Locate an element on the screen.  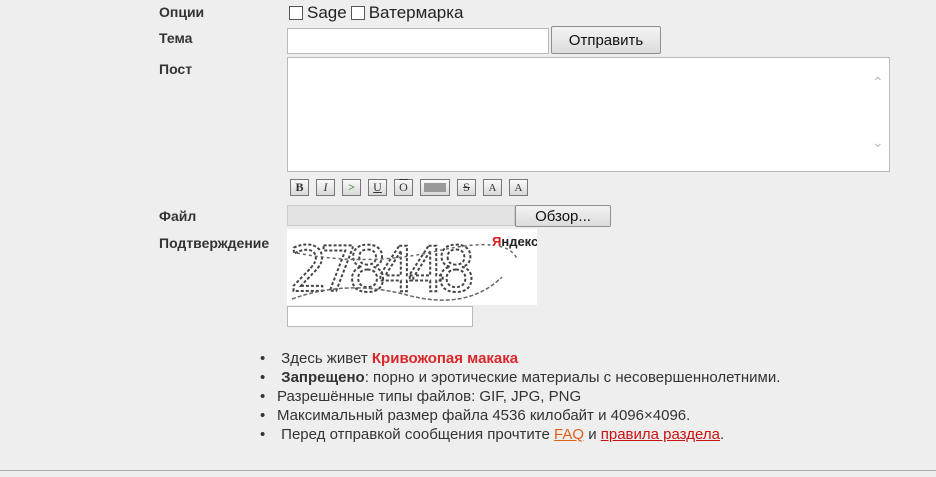
options-label: Опции is located at coordinates (182, 12).